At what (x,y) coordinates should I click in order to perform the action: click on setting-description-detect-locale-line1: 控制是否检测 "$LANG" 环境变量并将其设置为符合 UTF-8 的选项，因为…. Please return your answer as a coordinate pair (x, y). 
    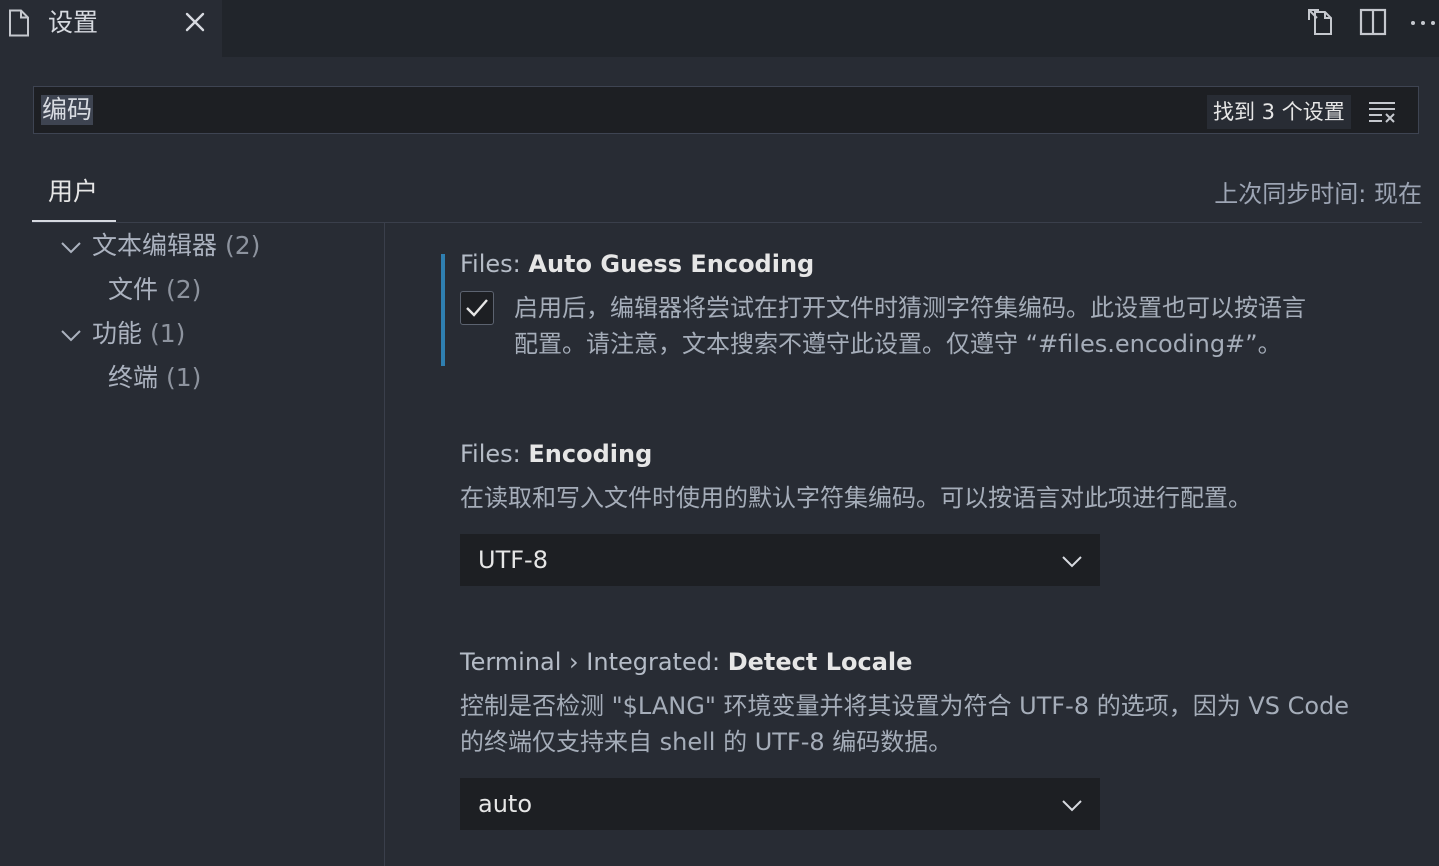
    Looking at the image, I should click on (905, 706).